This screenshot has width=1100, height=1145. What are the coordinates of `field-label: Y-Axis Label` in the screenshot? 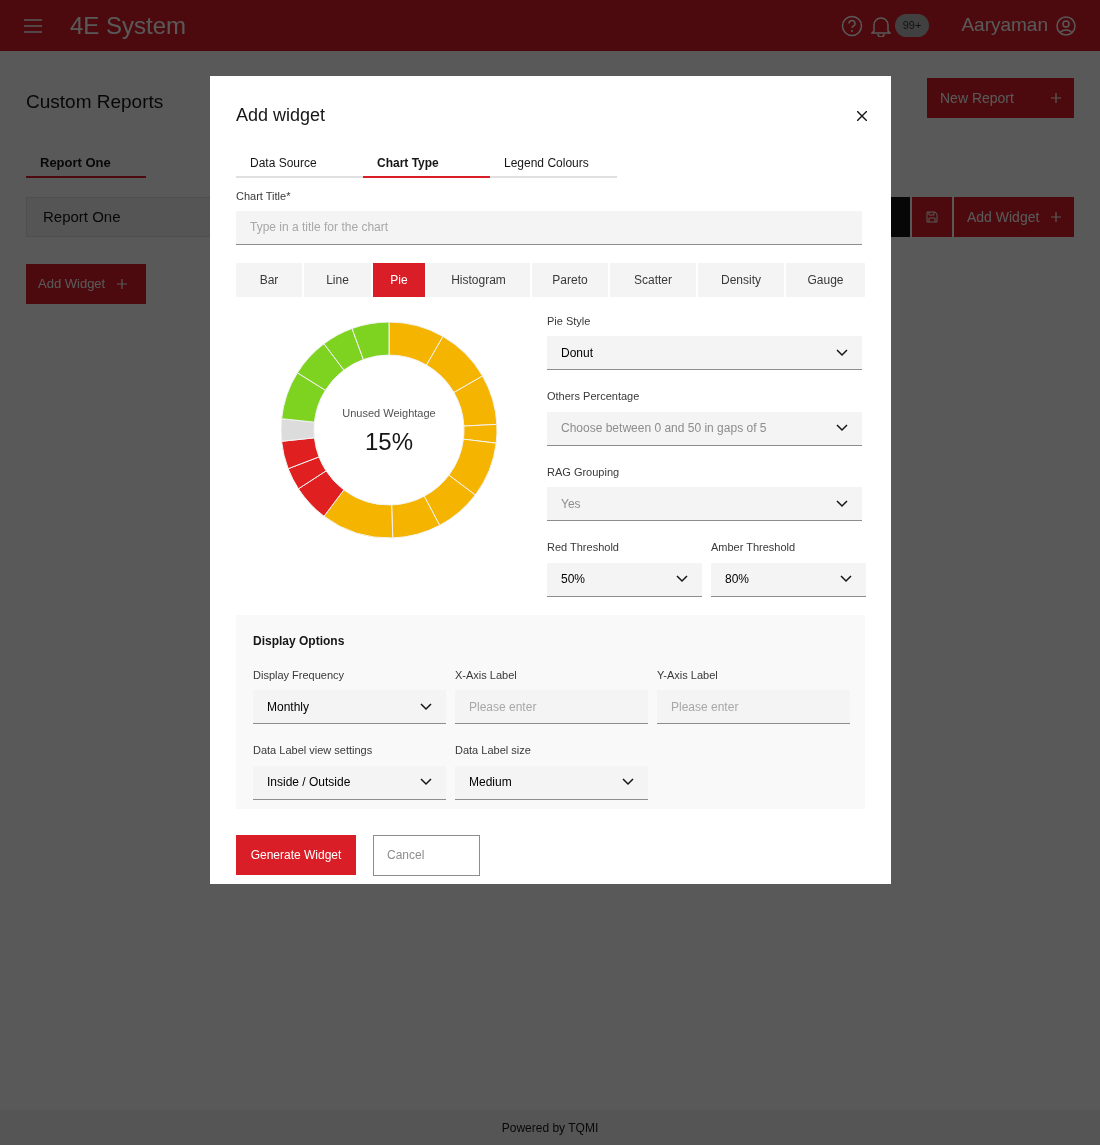 It's located at (688, 675).